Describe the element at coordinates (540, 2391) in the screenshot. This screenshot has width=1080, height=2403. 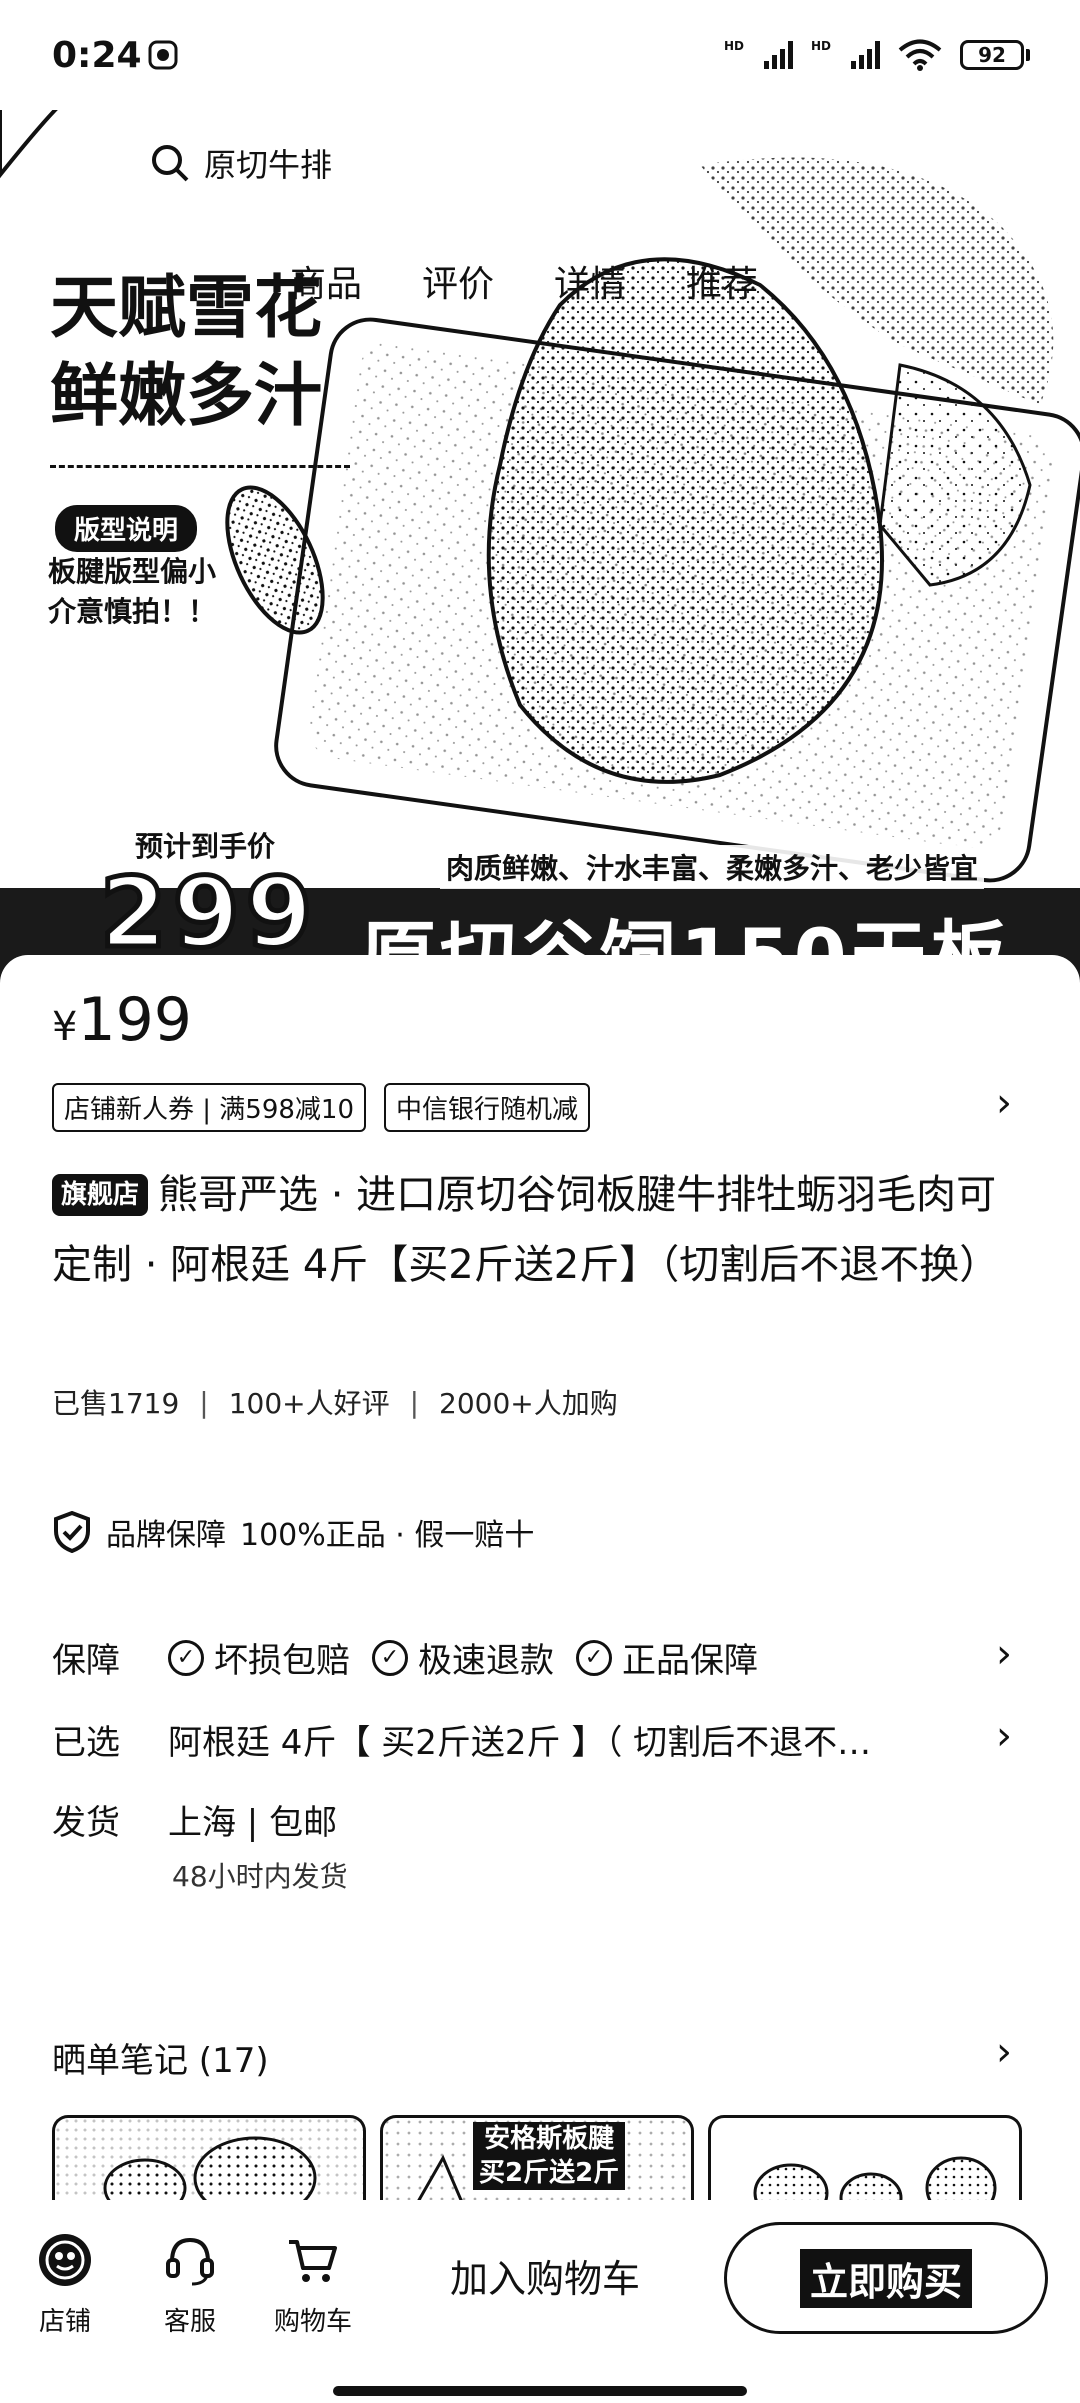
I see `home-indicator` at that location.